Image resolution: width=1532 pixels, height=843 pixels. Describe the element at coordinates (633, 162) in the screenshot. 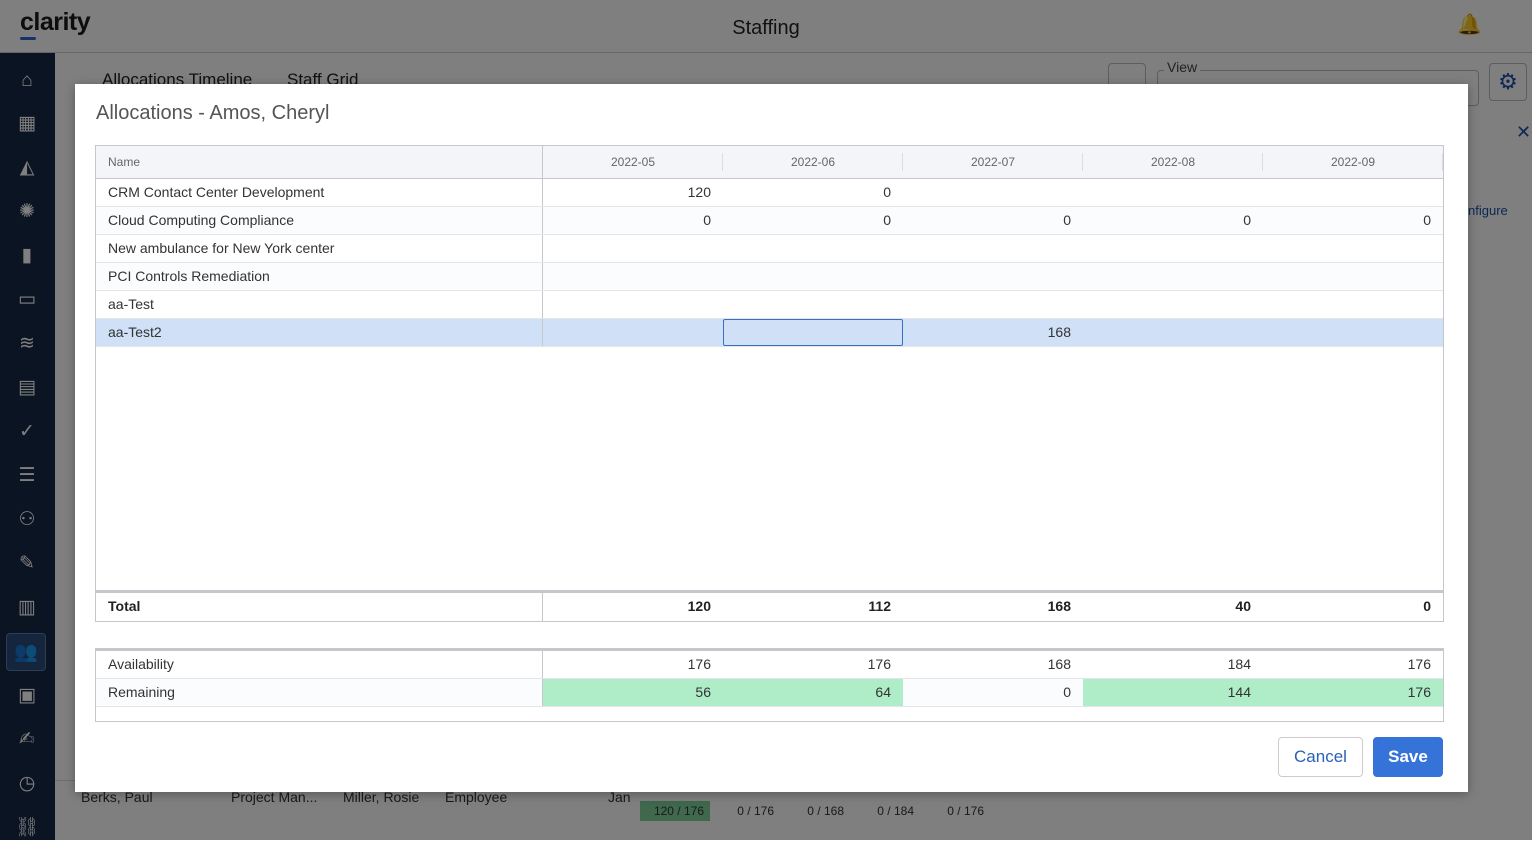

I see `column-header-month: 2022-05` at that location.